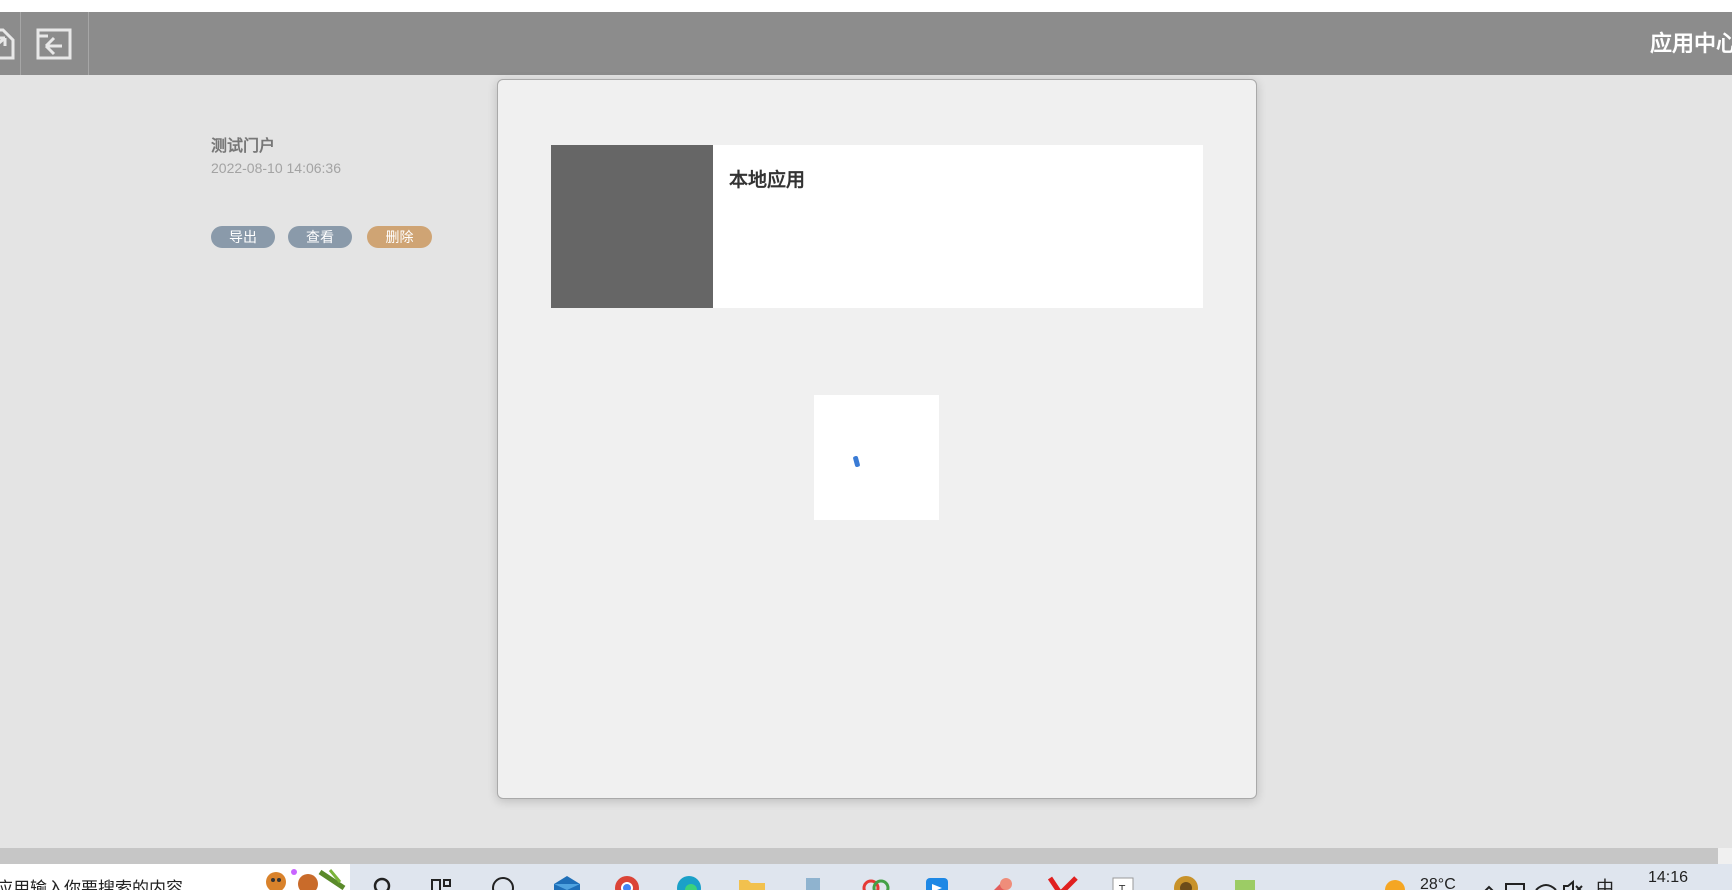 This screenshot has width=1732, height=890. What do you see at coordinates (876, 457) in the screenshot?
I see `loading-box` at bounding box center [876, 457].